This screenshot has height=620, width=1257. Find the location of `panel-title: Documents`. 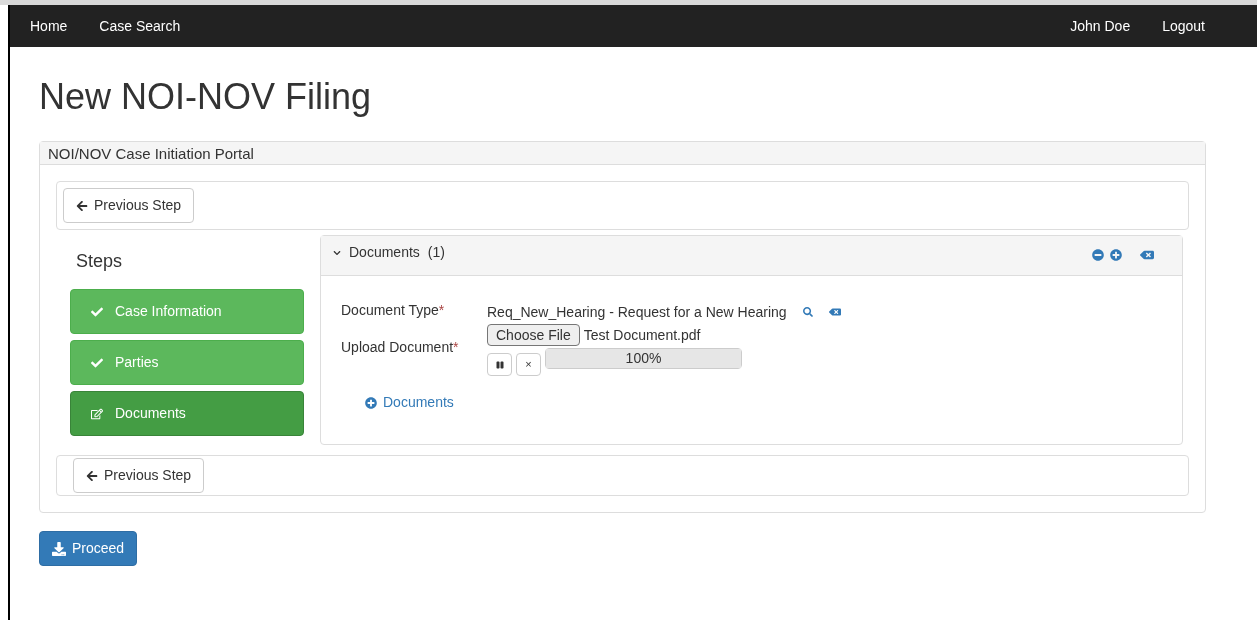

panel-title: Documents is located at coordinates (384, 252).